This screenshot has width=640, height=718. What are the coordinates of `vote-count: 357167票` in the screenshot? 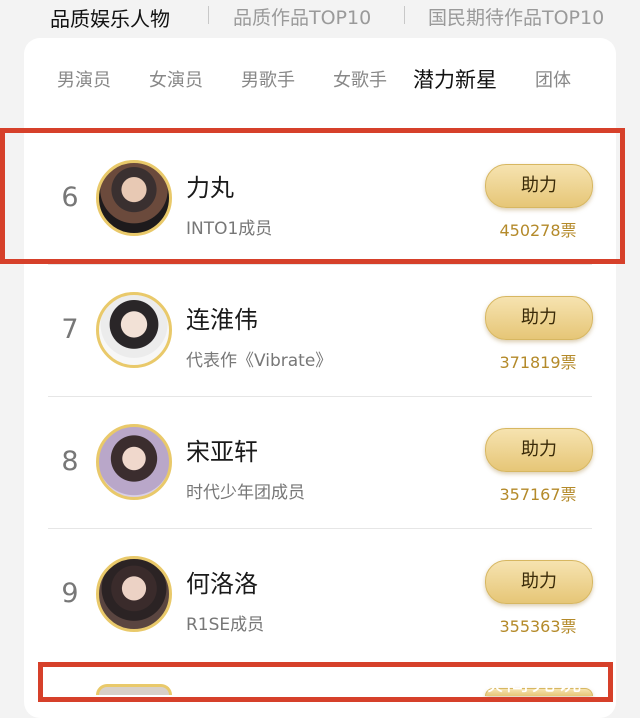 It's located at (538, 494).